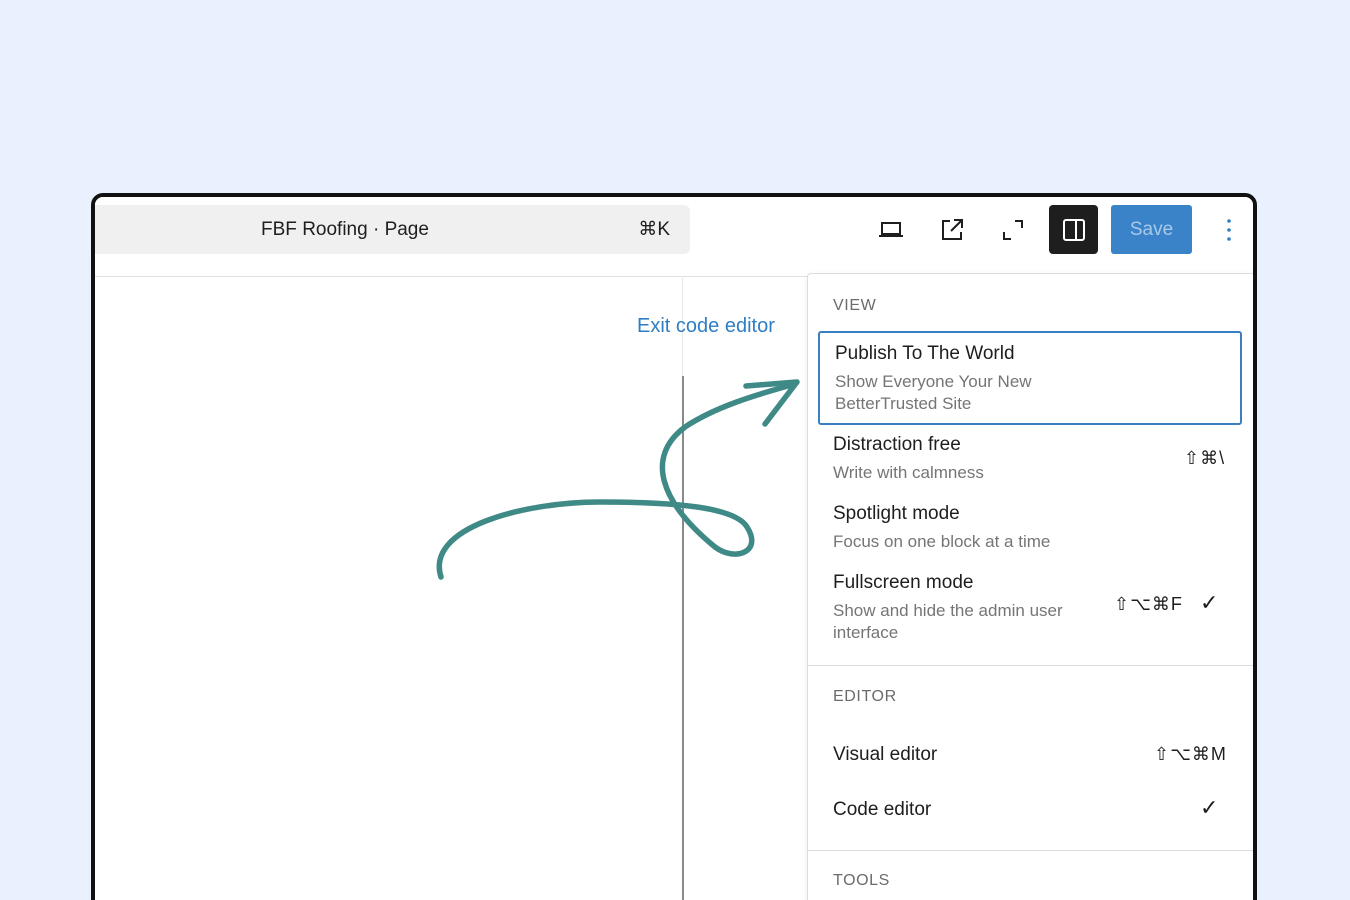  What do you see at coordinates (885, 754) in the screenshot?
I see `menu-item-title: Visual editor` at bounding box center [885, 754].